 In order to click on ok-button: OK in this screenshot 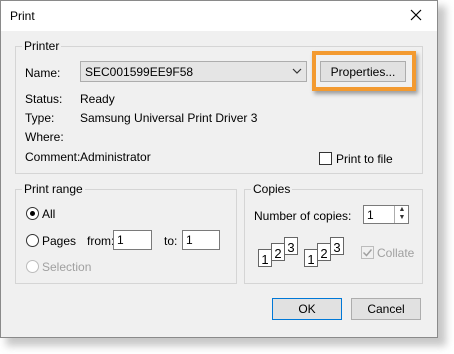, I will do `click(307, 309)`.